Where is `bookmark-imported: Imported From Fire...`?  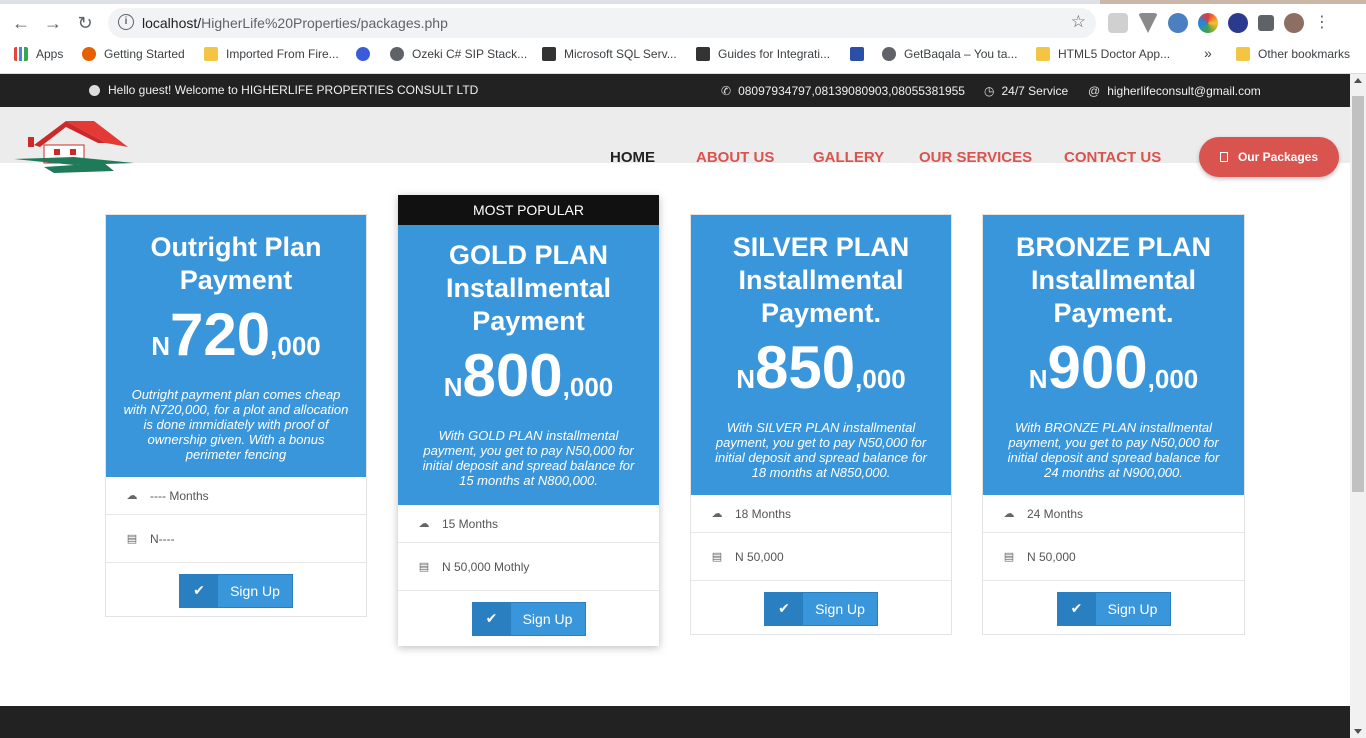 bookmark-imported: Imported From Fire... is located at coordinates (271, 54).